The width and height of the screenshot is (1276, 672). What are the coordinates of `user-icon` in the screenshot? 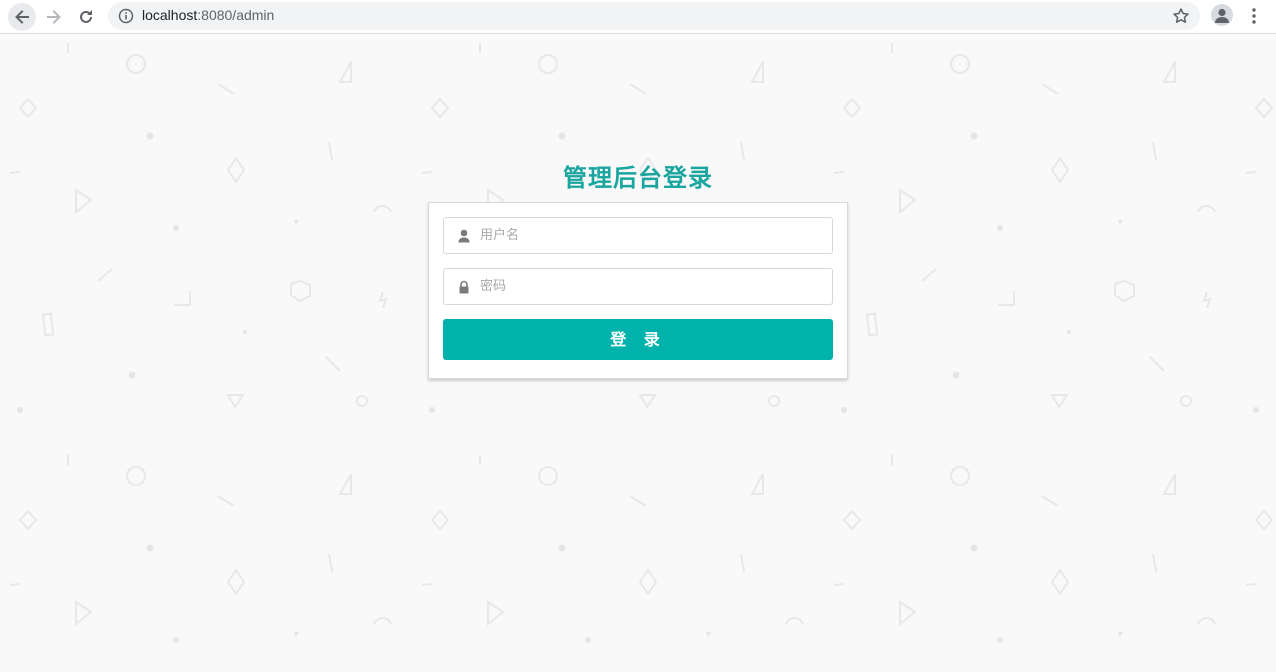 It's located at (464, 236).